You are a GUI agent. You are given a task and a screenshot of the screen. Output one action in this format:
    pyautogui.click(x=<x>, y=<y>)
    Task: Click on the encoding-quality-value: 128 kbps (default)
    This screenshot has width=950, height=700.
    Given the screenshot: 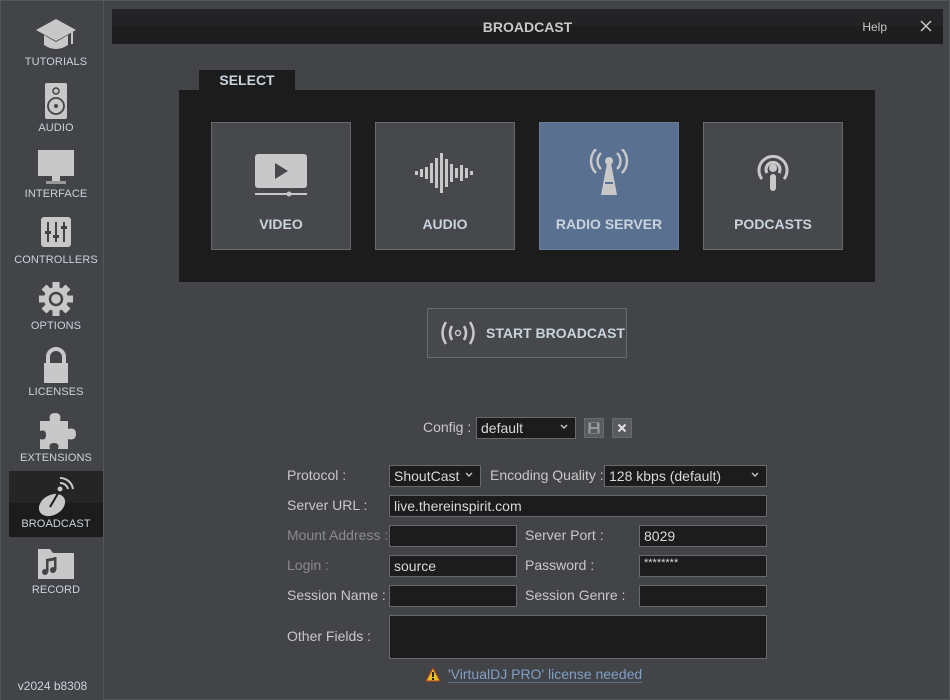 What is the action you would take?
    pyautogui.click(x=665, y=476)
    